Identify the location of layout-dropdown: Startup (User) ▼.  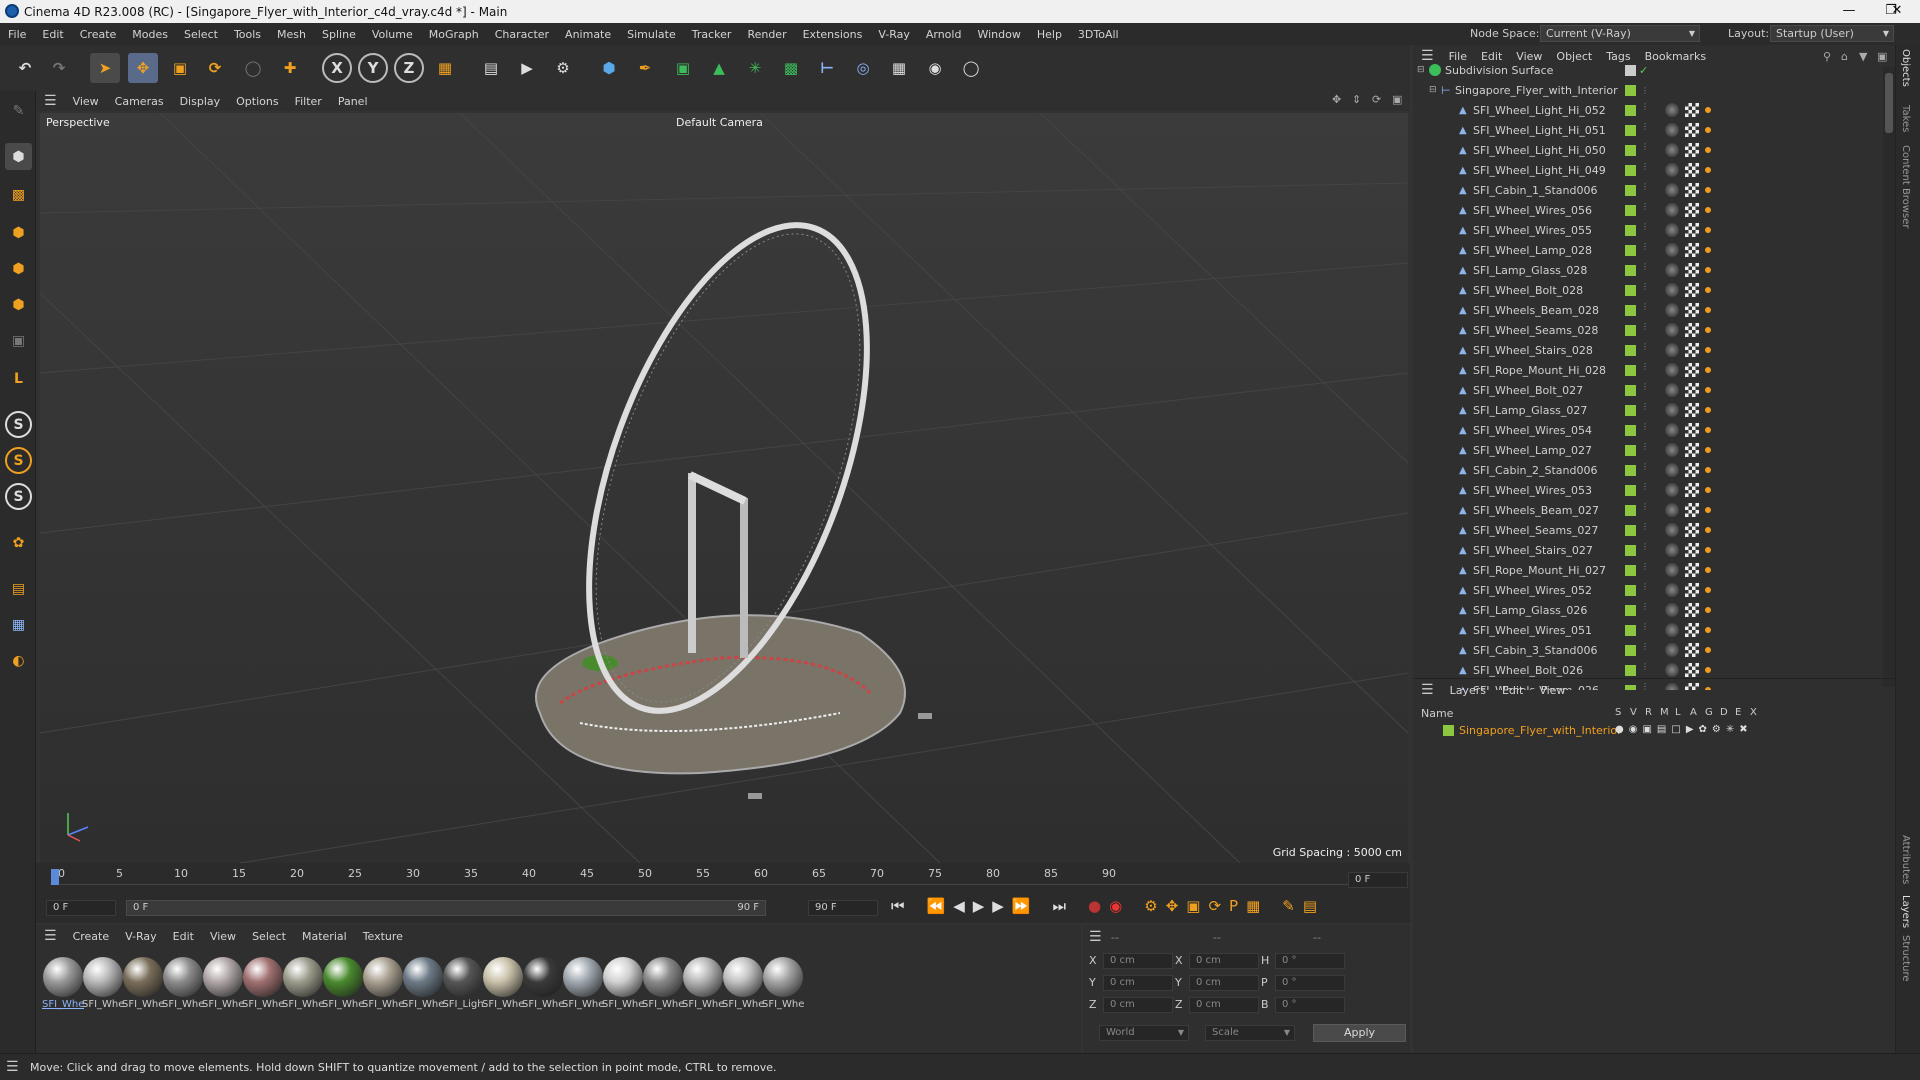
(1832, 33).